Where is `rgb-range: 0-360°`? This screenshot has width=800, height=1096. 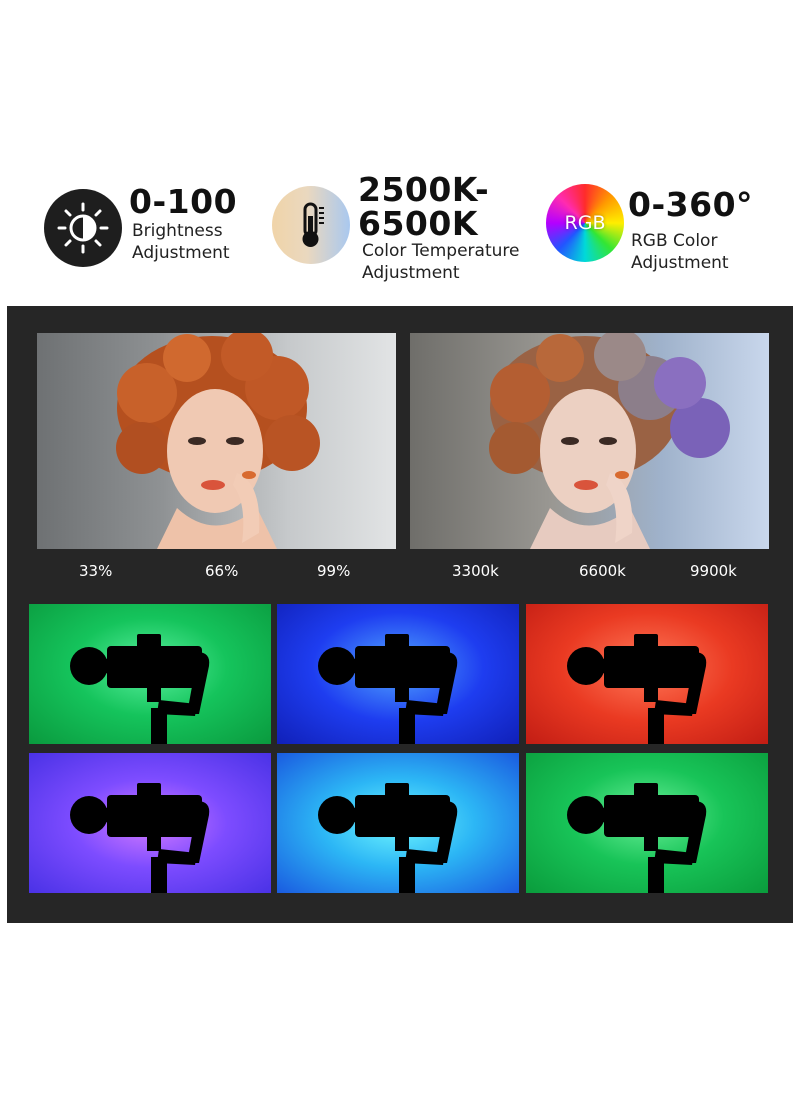 rgb-range: 0-360° is located at coordinates (691, 204).